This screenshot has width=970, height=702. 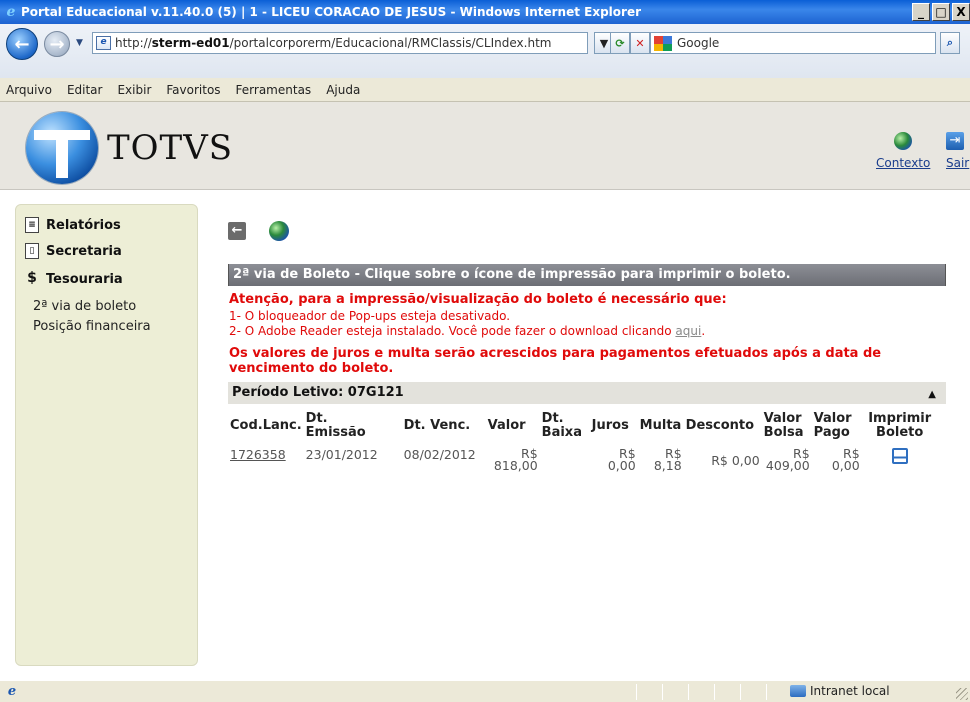 I want to click on close-button: X, so click(x=961, y=12).